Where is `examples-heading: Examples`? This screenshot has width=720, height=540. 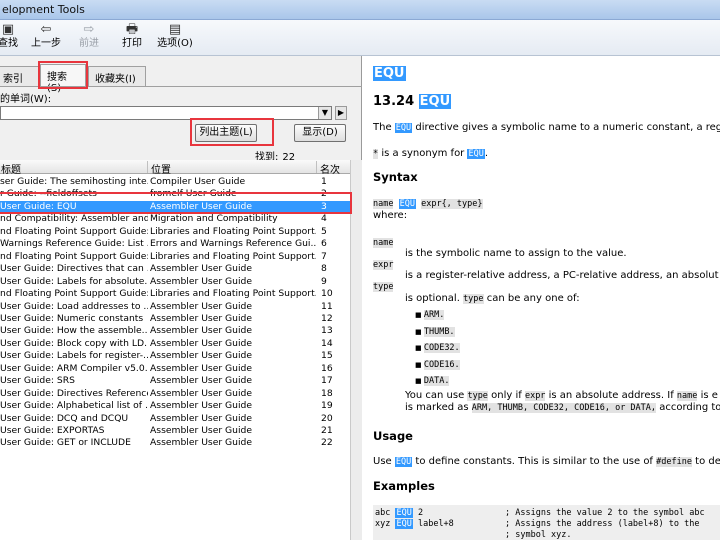
examples-heading: Examples is located at coordinates (404, 486).